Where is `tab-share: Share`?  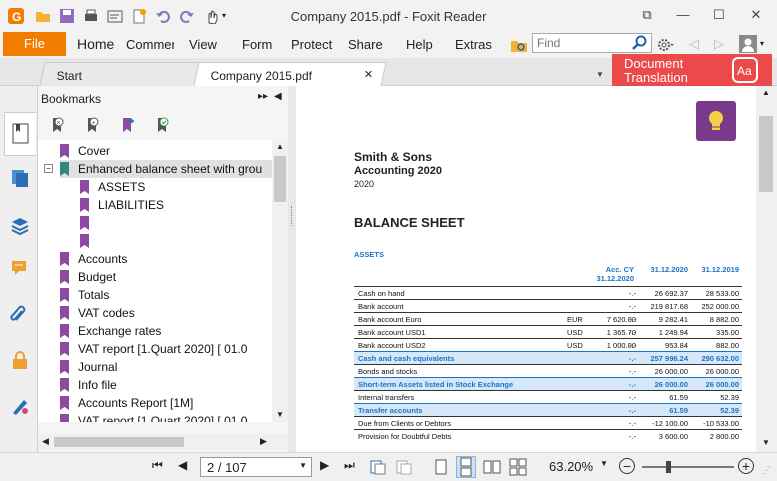 tab-share: Share is located at coordinates (365, 44).